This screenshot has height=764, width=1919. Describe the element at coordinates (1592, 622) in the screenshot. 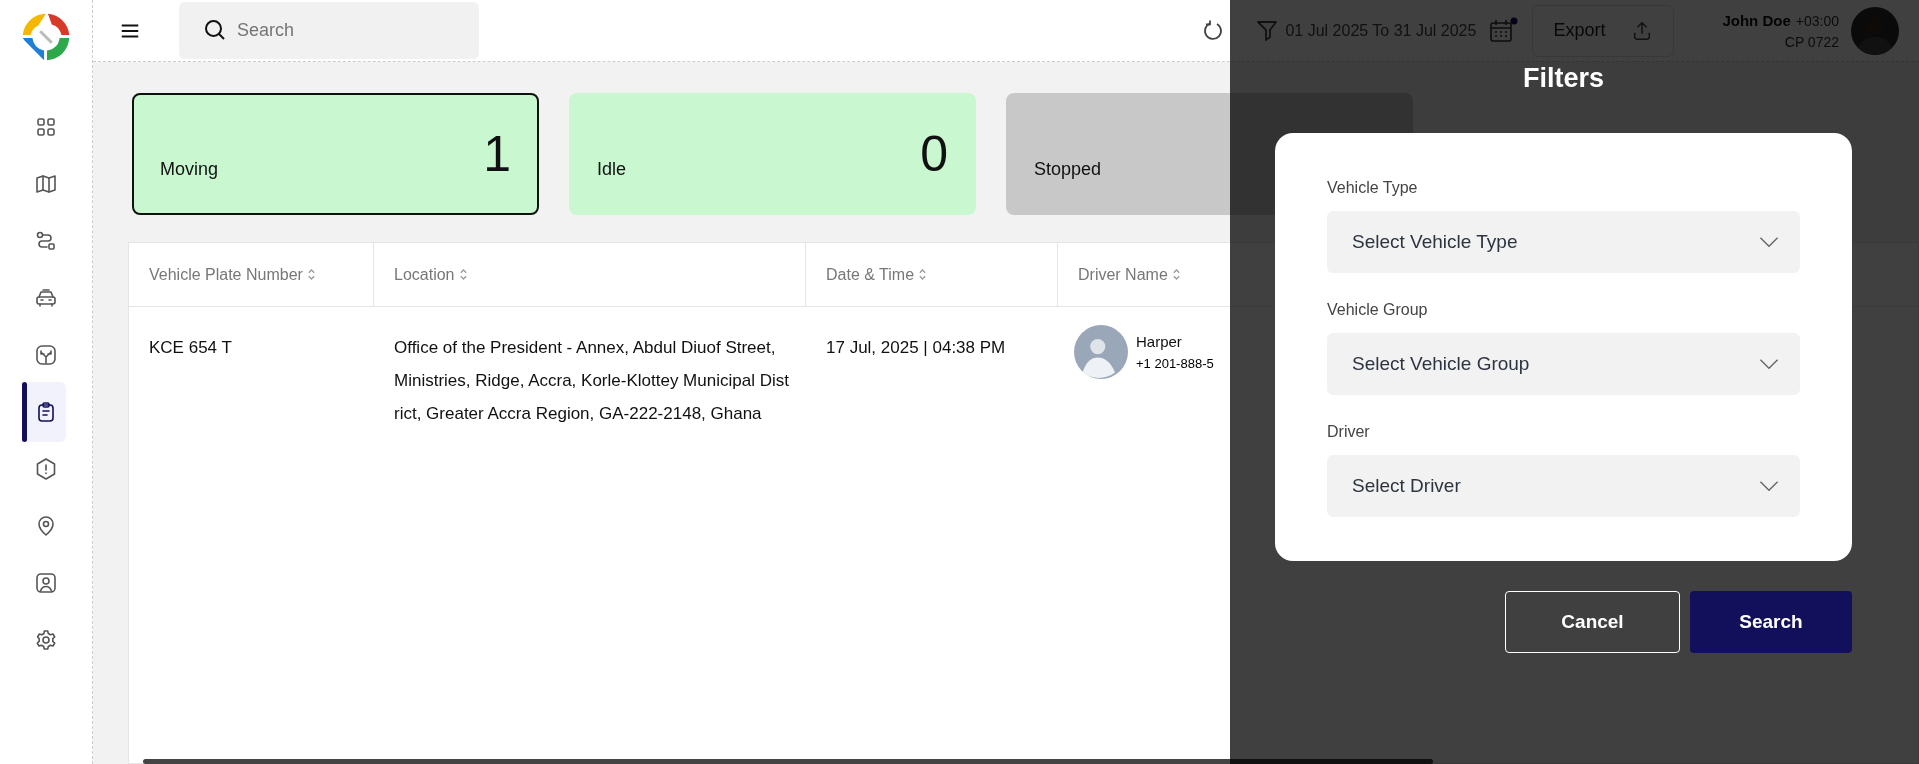

I see `cancel-button: Cancel` at that location.